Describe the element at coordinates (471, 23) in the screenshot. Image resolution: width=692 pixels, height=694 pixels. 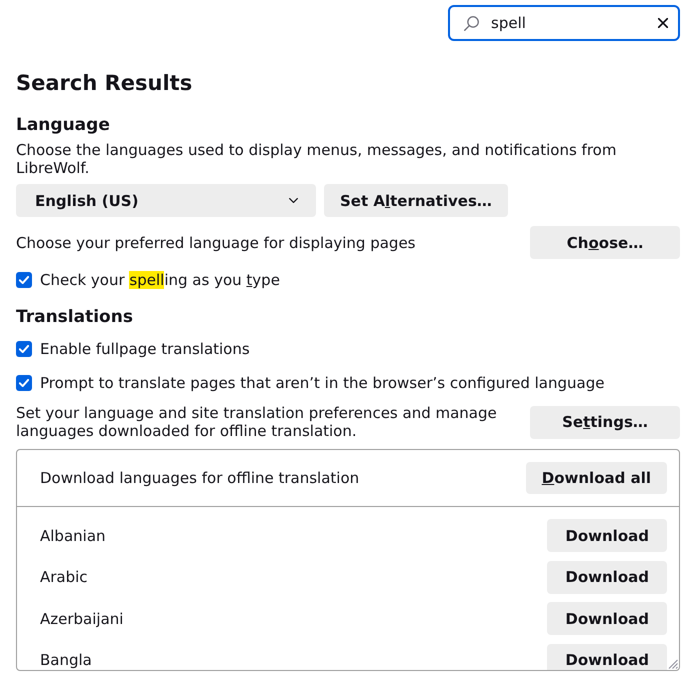
I see `search-icon` at that location.